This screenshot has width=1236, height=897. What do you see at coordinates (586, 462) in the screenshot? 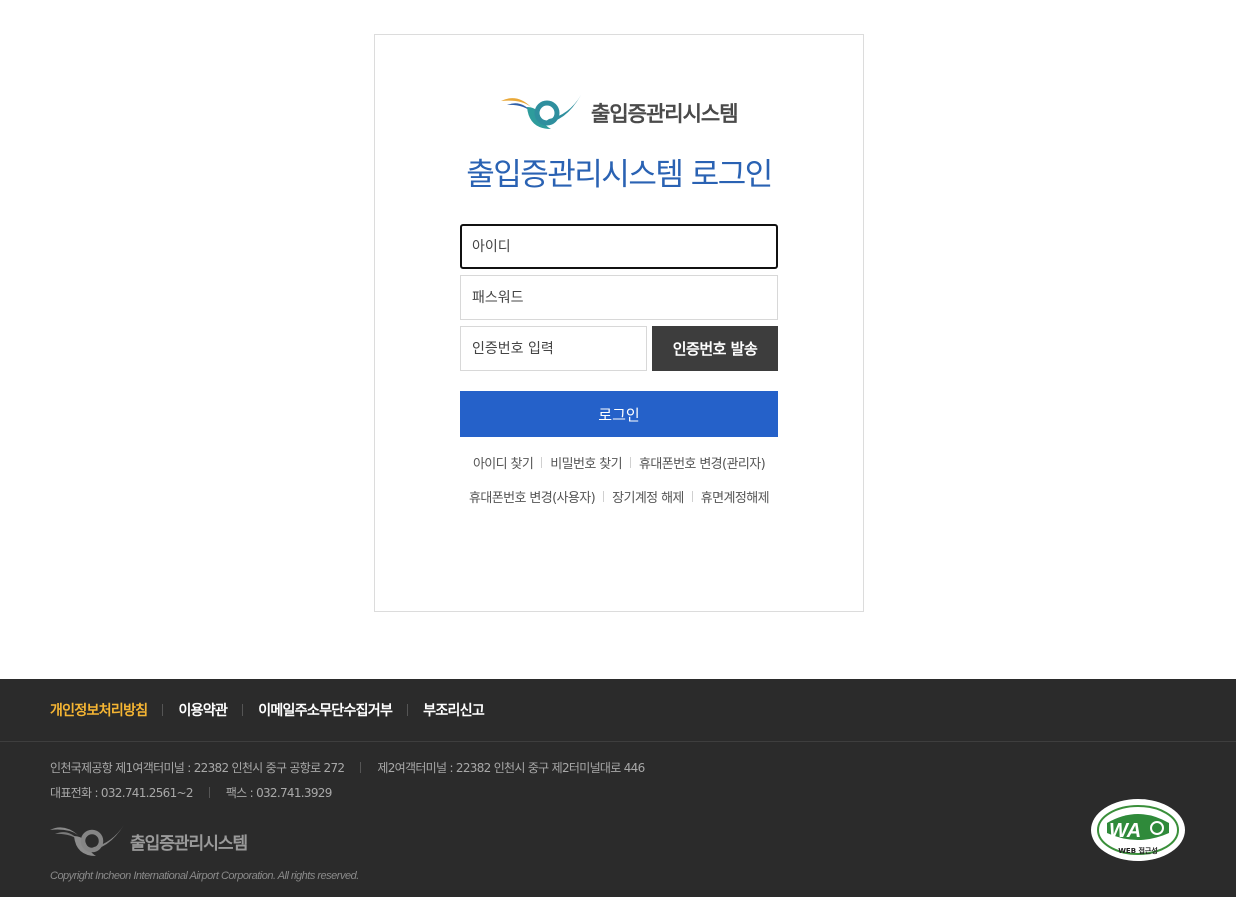
I see `find-password-link: 비밀번호 찾기` at bounding box center [586, 462].